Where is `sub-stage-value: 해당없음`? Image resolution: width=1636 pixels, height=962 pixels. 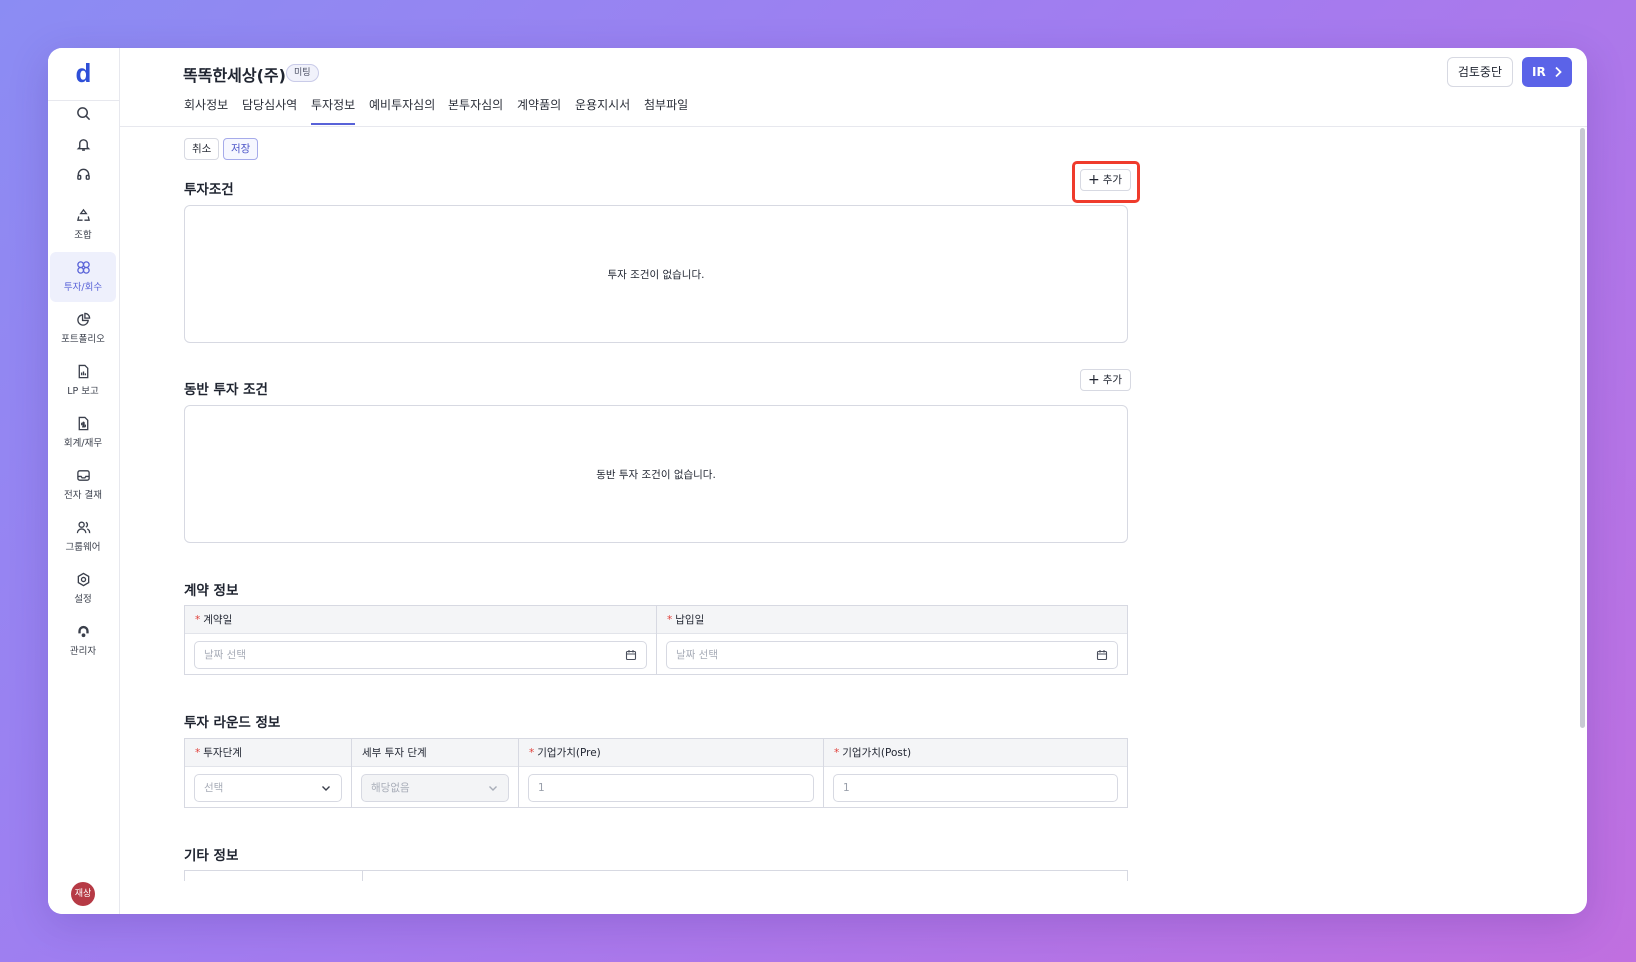
sub-stage-value: 해당없음 is located at coordinates (390, 788).